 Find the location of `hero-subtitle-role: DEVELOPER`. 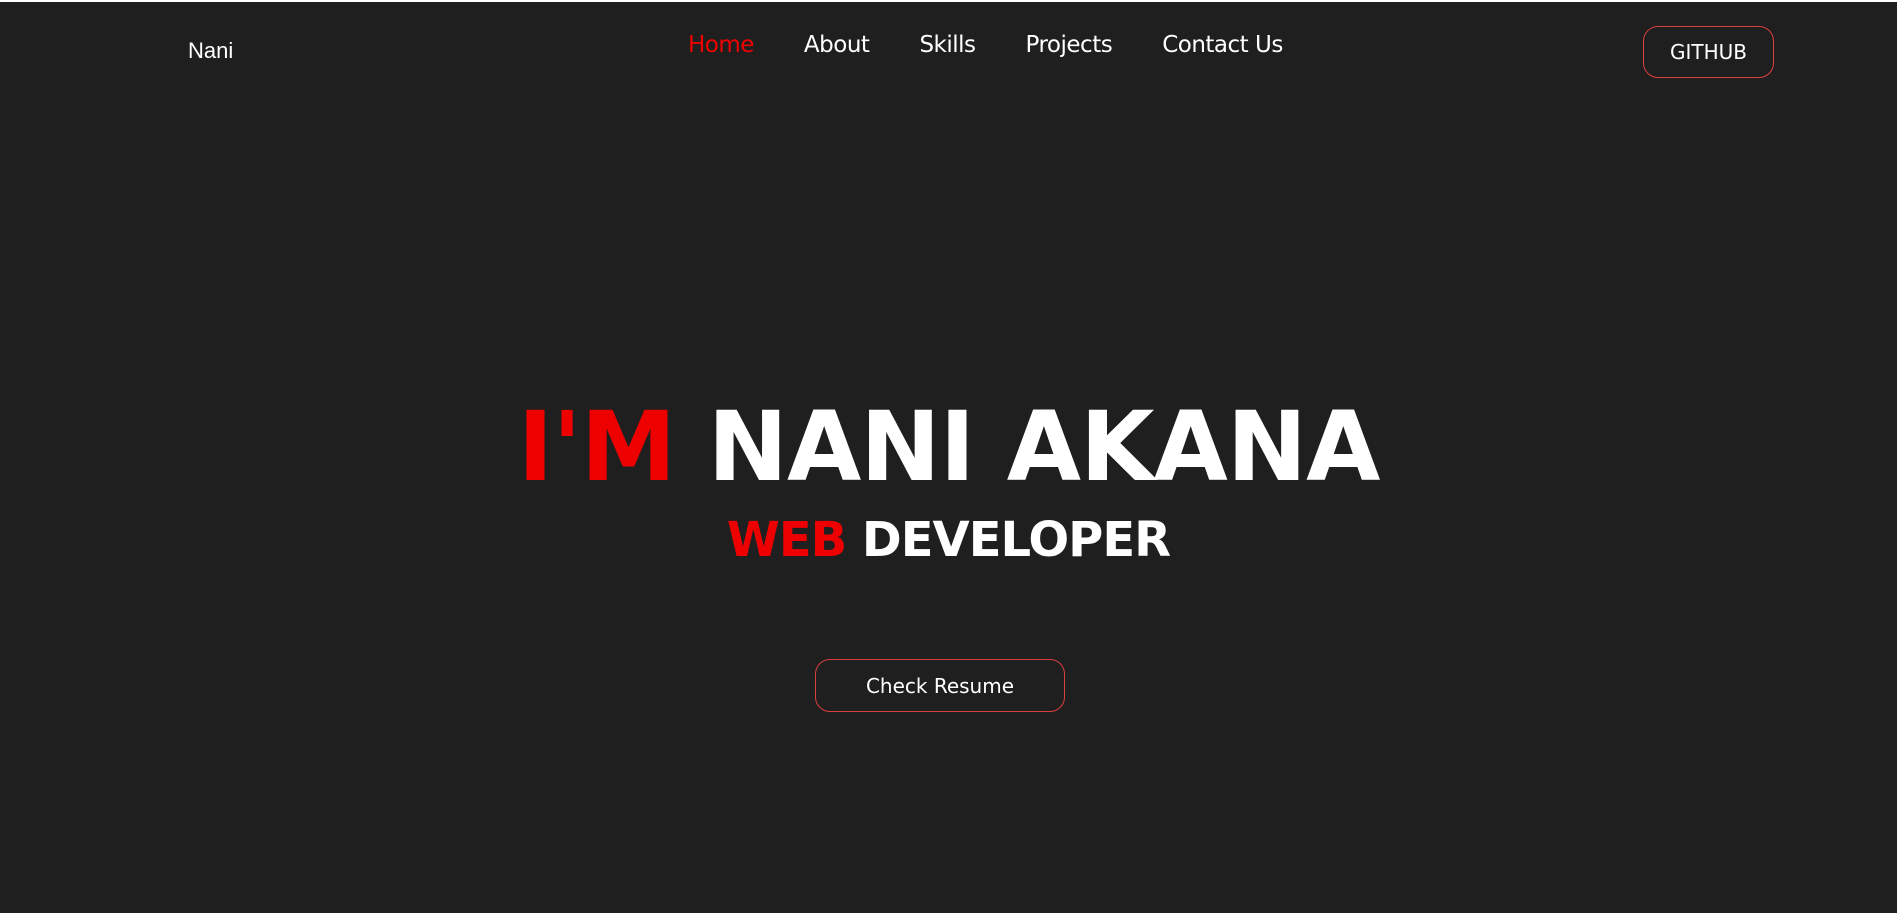

hero-subtitle-role: DEVELOPER is located at coordinates (1016, 540).